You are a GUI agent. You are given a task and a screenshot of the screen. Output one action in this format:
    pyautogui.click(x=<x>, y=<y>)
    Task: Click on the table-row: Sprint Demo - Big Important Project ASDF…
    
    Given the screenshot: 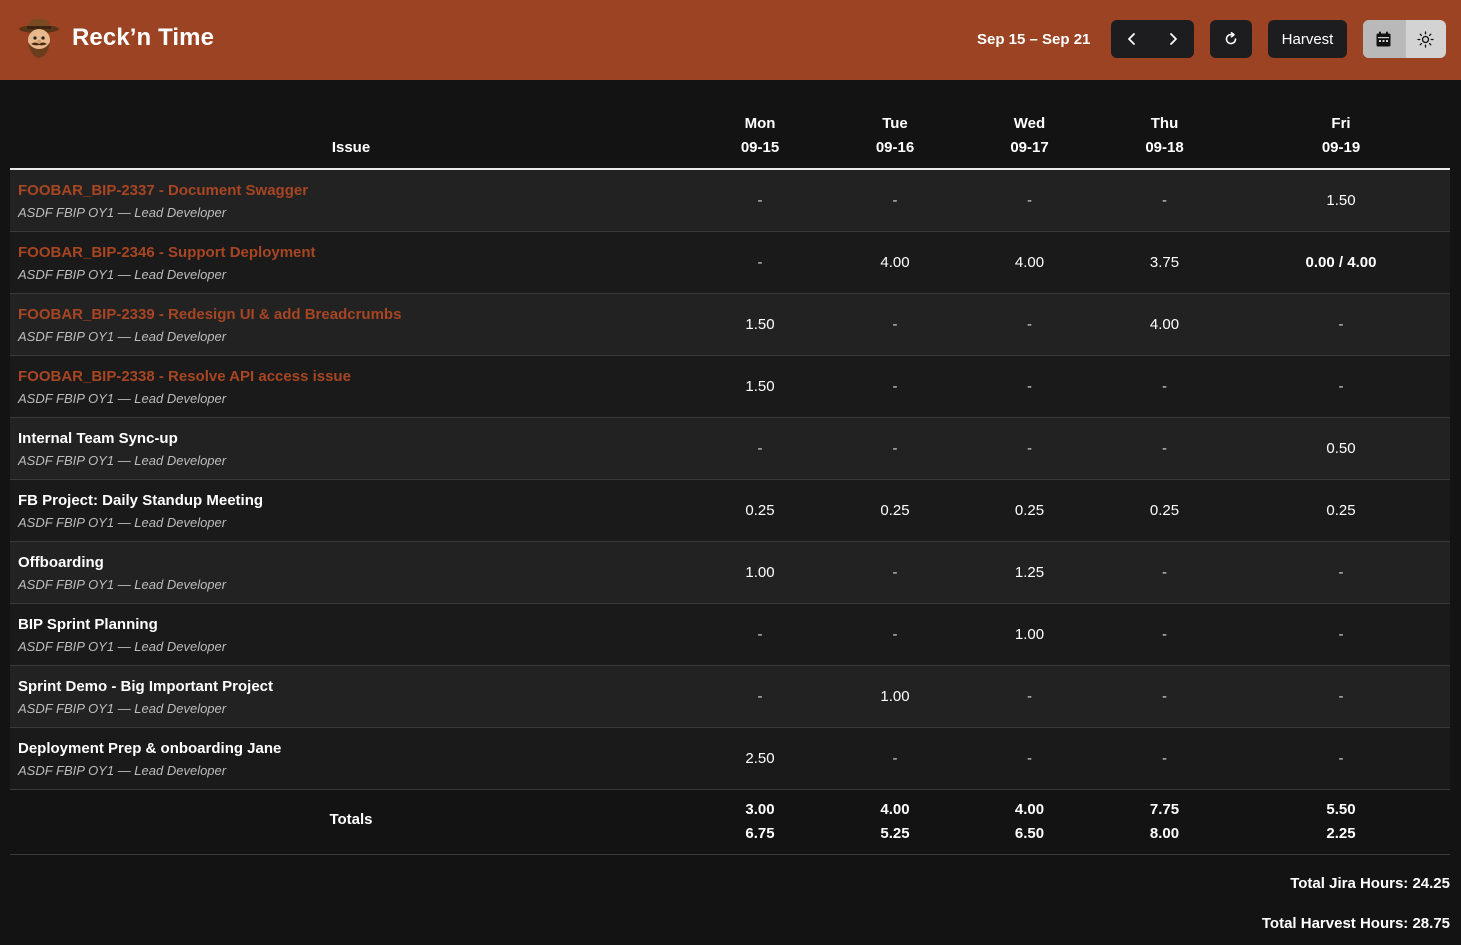 What is the action you would take?
    pyautogui.click(x=730, y=697)
    